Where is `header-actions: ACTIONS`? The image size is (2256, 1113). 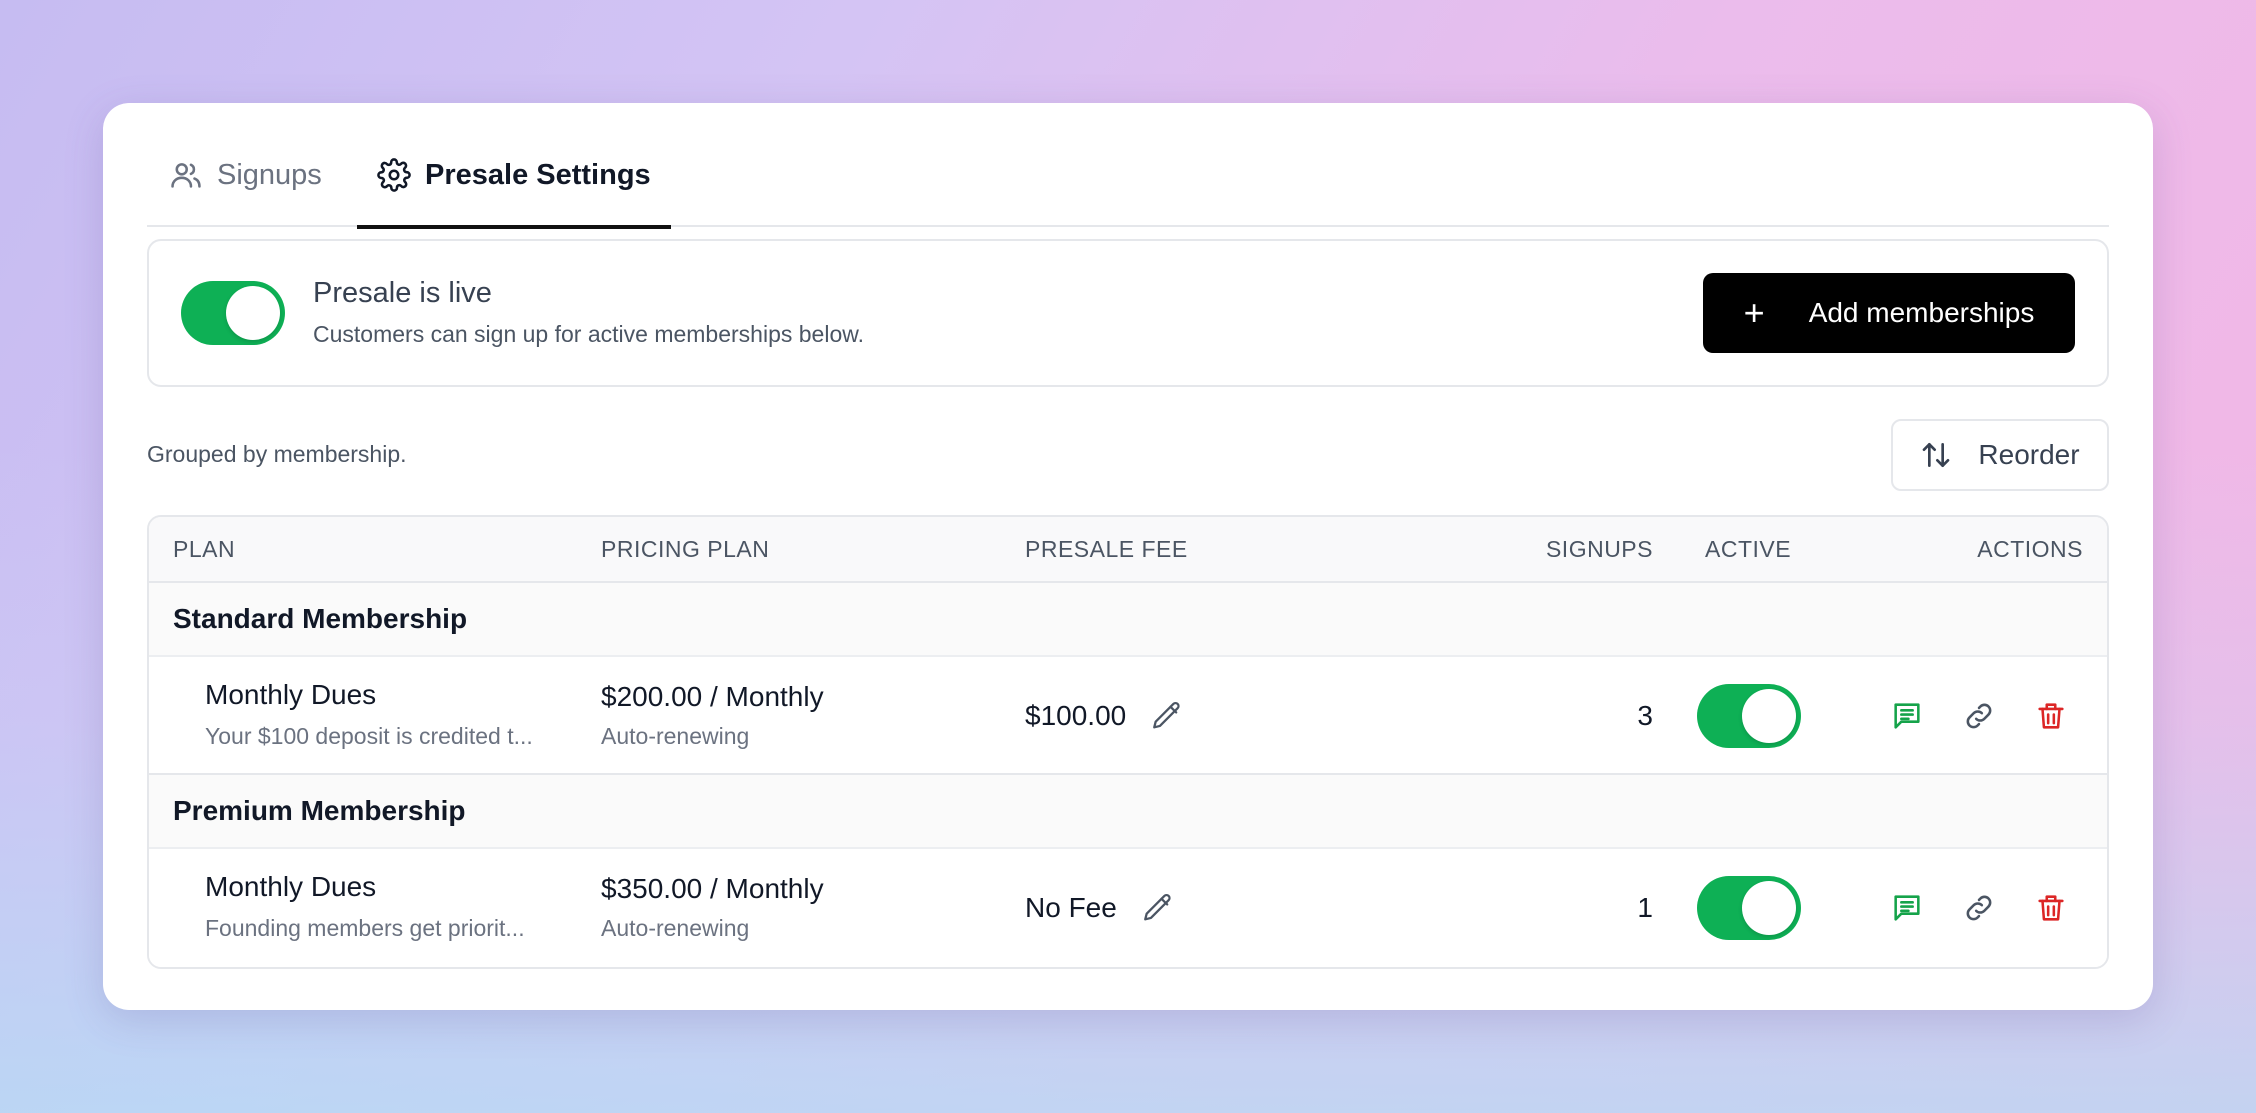
header-actions: ACTIONS is located at coordinates (2030, 549).